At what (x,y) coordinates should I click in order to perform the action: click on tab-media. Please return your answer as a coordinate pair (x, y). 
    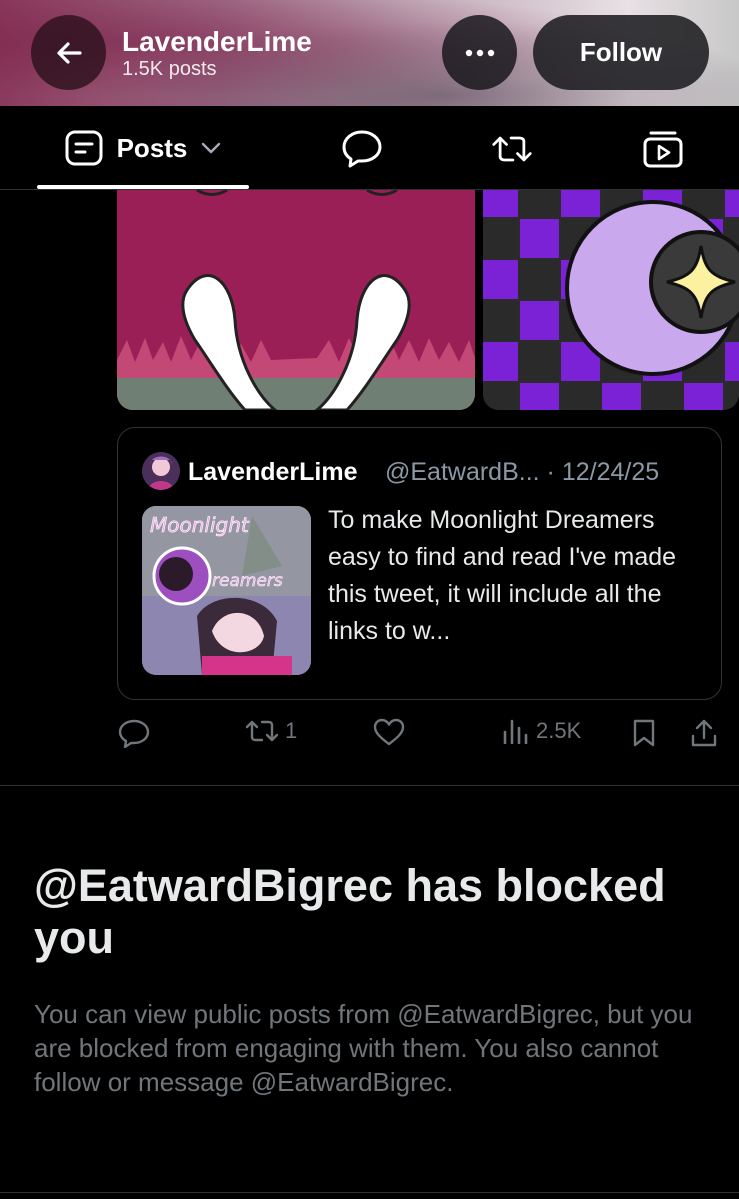
    Looking at the image, I should click on (663, 149).